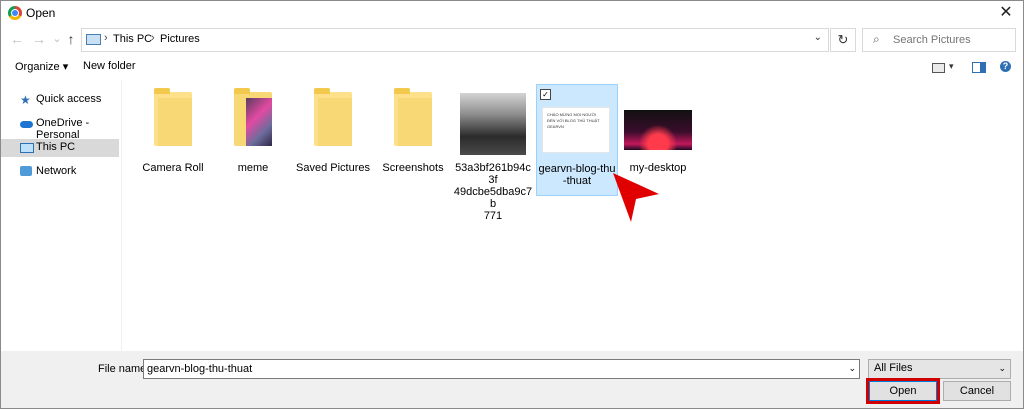 This screenshot has width=1024, height=409. Describe the element at coordinates (893, 368) in the screenshot. I see `file-type-value: All Files` at that location.